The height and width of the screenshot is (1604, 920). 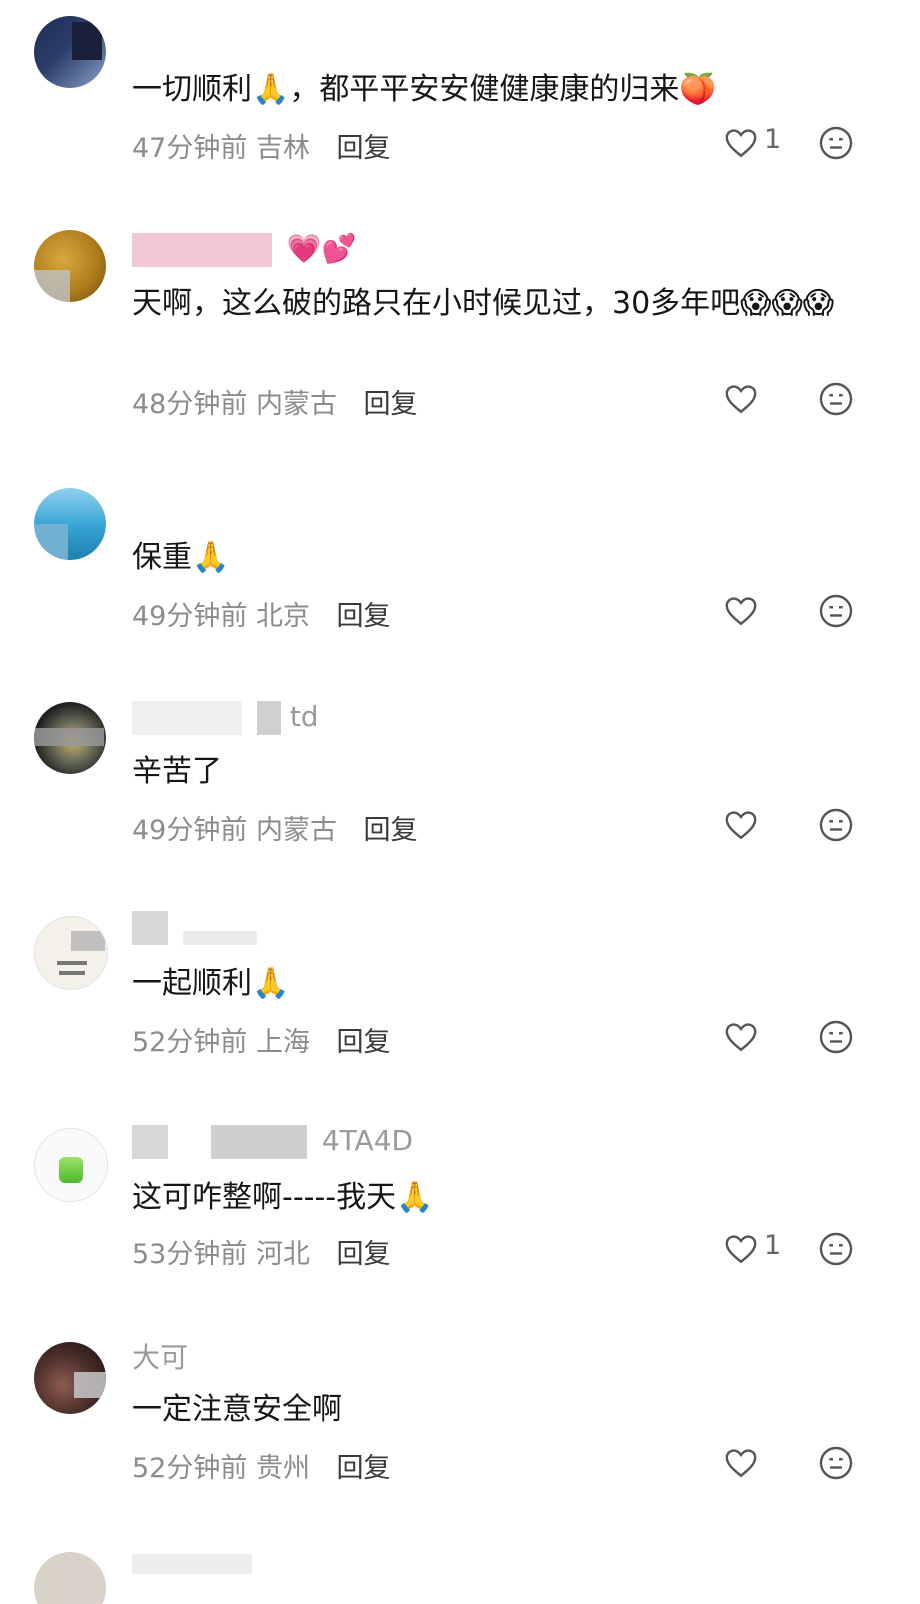 I want to click on comment-item: 一切顺利🙏，都平平安安健健康康的归来🍑 47分钟前 吉林 回复 1, so click(x=460, y=100).